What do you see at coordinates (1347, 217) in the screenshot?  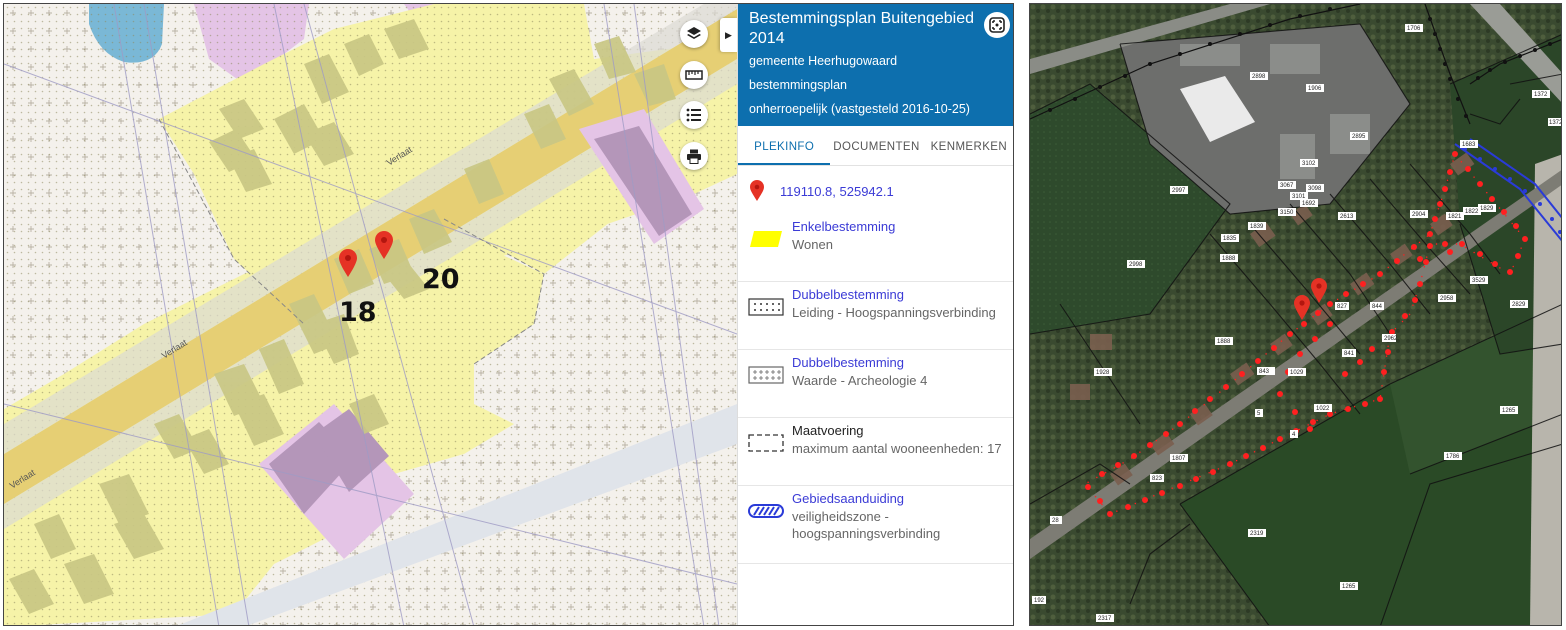 I see `parcel-label: 2613` at bounding box center [1347, 217].